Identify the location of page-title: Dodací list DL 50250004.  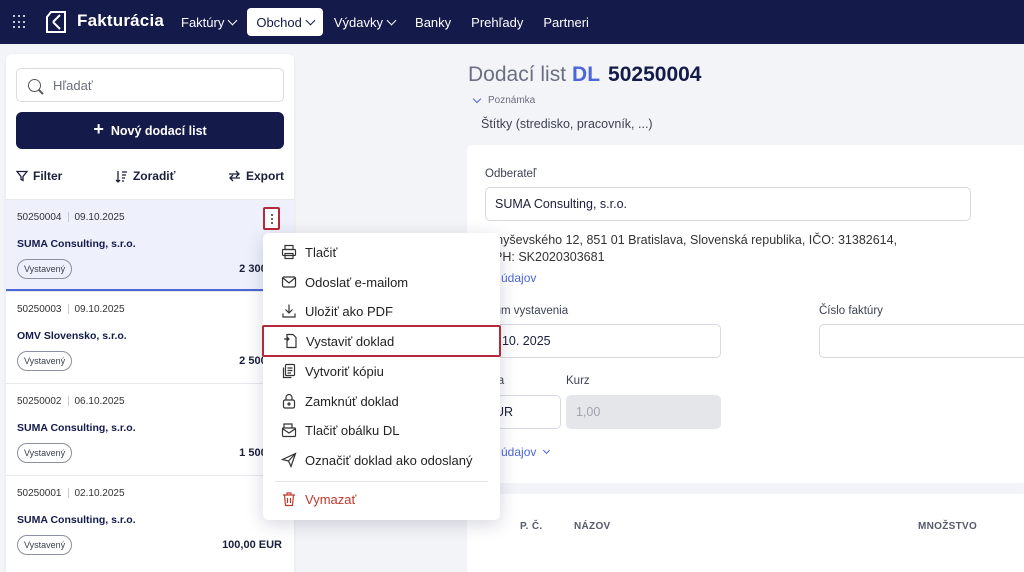
(584, 75).